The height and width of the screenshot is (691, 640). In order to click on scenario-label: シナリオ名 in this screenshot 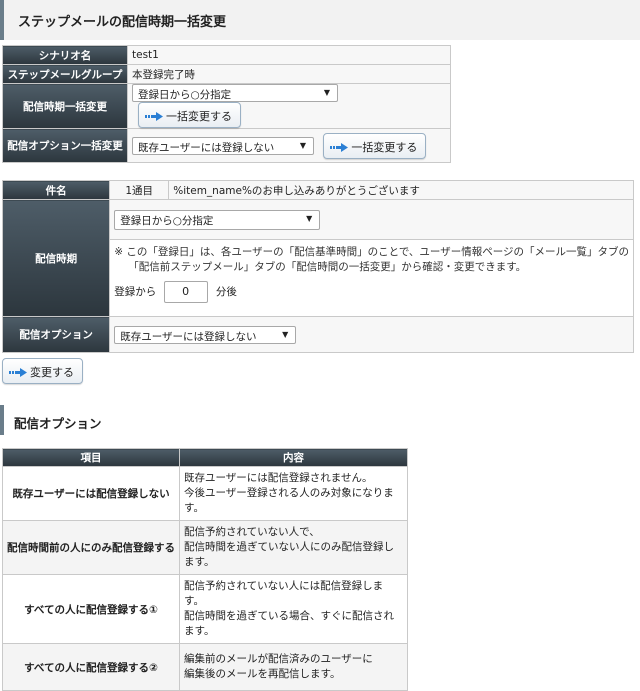, I will do `click(65, 55)`.